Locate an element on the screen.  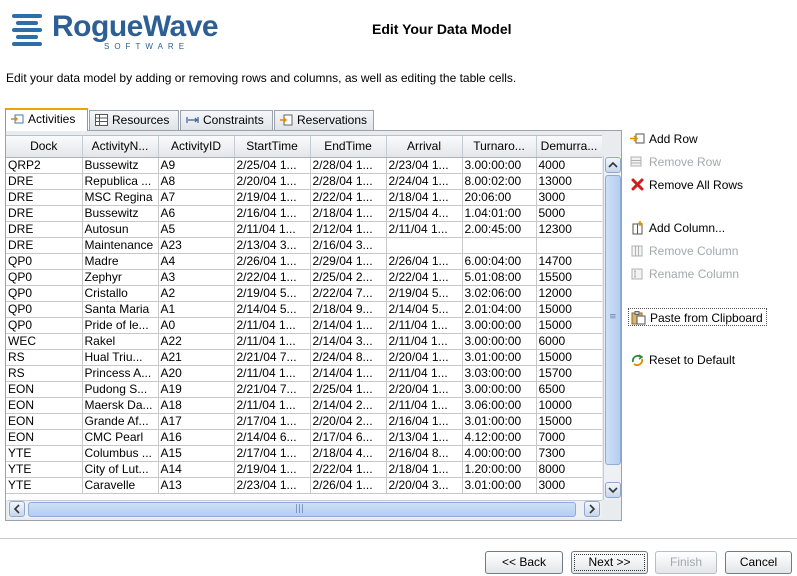
table-cell: Caravelle is located at coordinates (120, 485).